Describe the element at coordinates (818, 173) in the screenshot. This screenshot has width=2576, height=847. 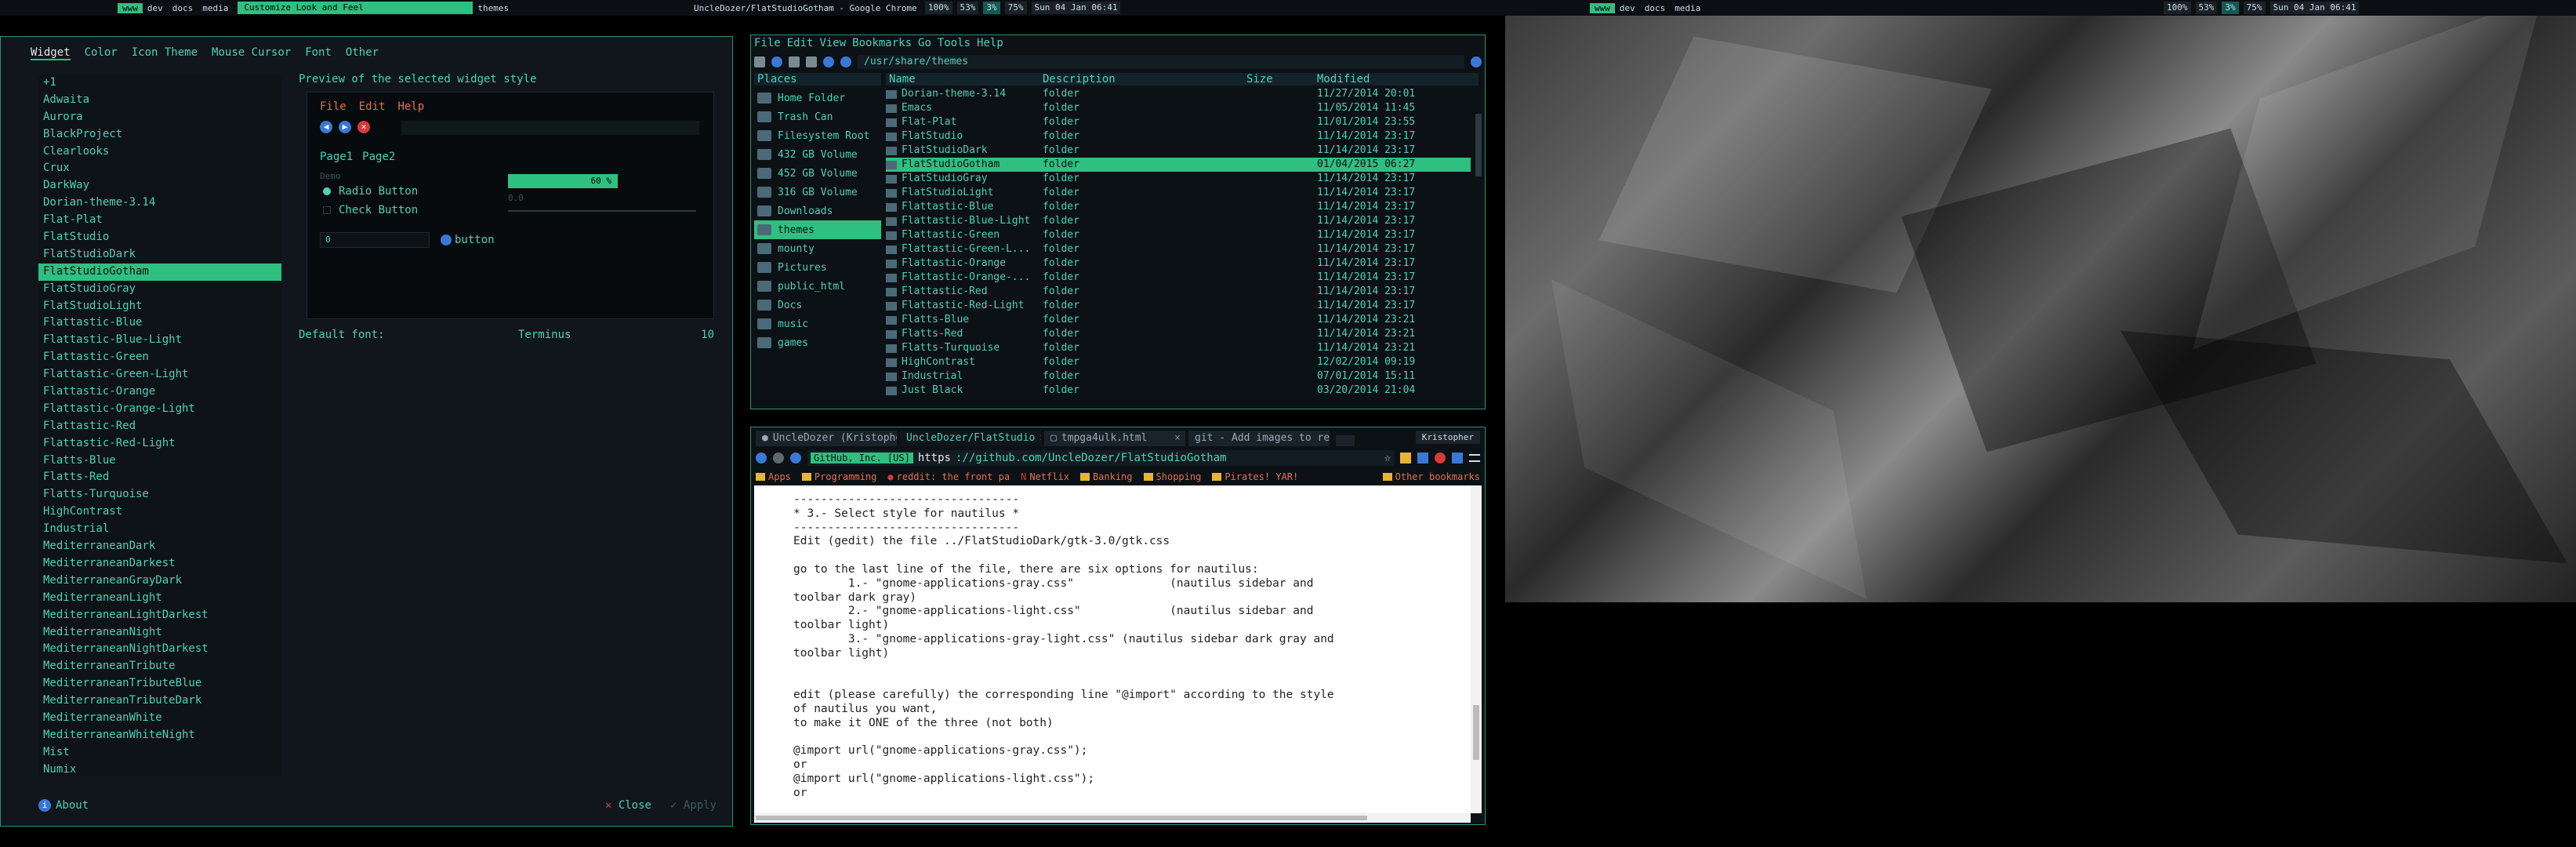
I see `places-item: 452 GB Volume` at that location.